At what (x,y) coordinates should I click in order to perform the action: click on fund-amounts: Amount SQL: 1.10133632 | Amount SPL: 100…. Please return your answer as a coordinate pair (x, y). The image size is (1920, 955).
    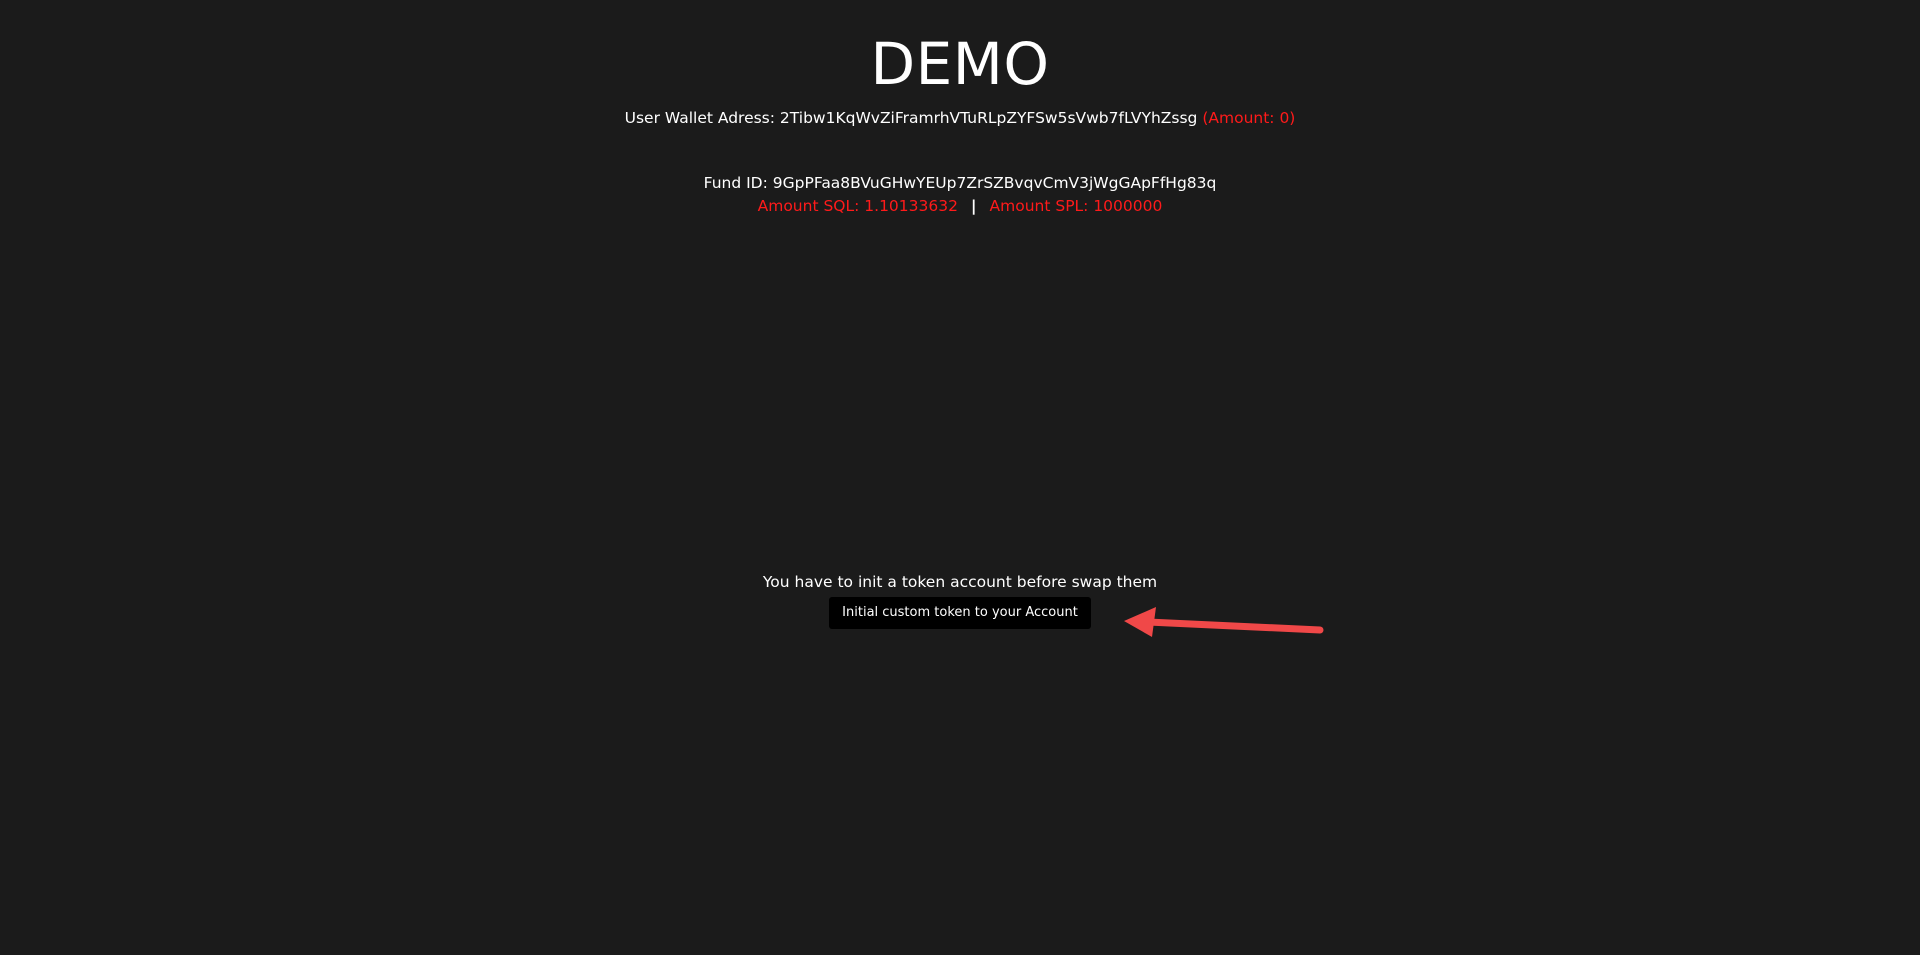
    Looking at the image, I should click on (960, 206).